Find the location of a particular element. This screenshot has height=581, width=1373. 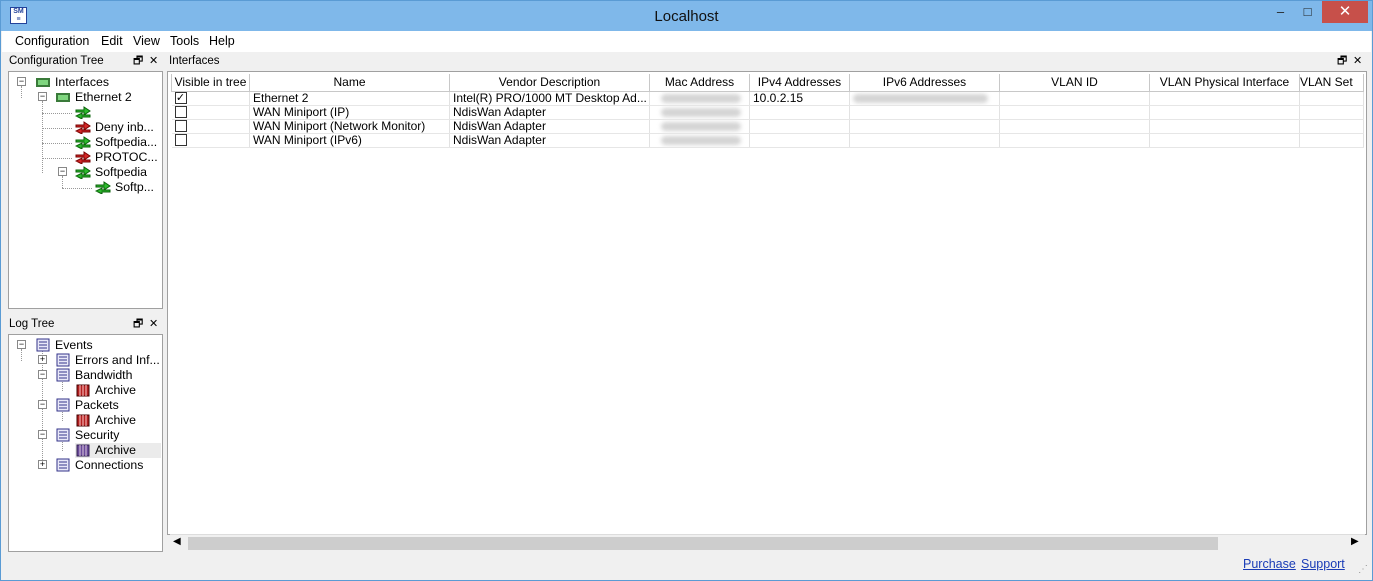

redacted-ipv6 is located at coordinates (920, 98).